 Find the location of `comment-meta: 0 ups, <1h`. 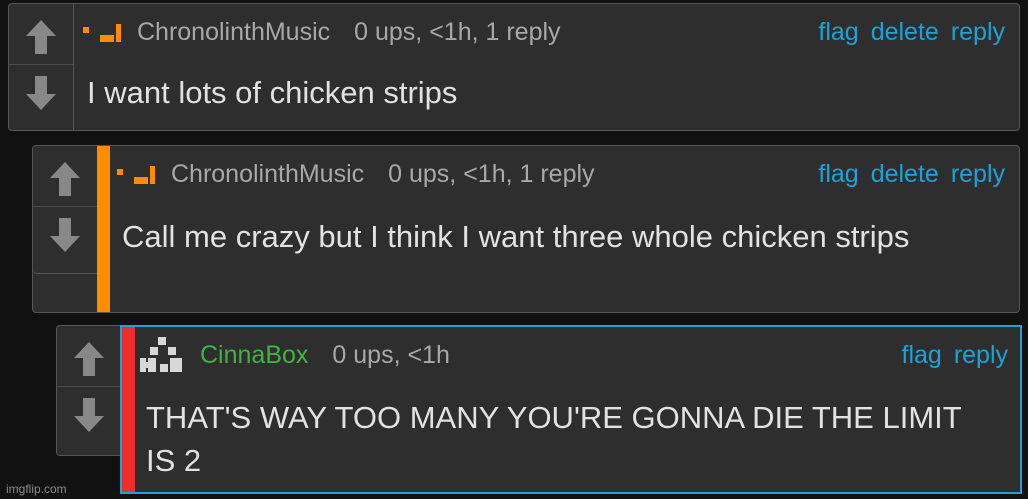

comment-meta: 0 ups, <1h is located at coordinates (391, 354).